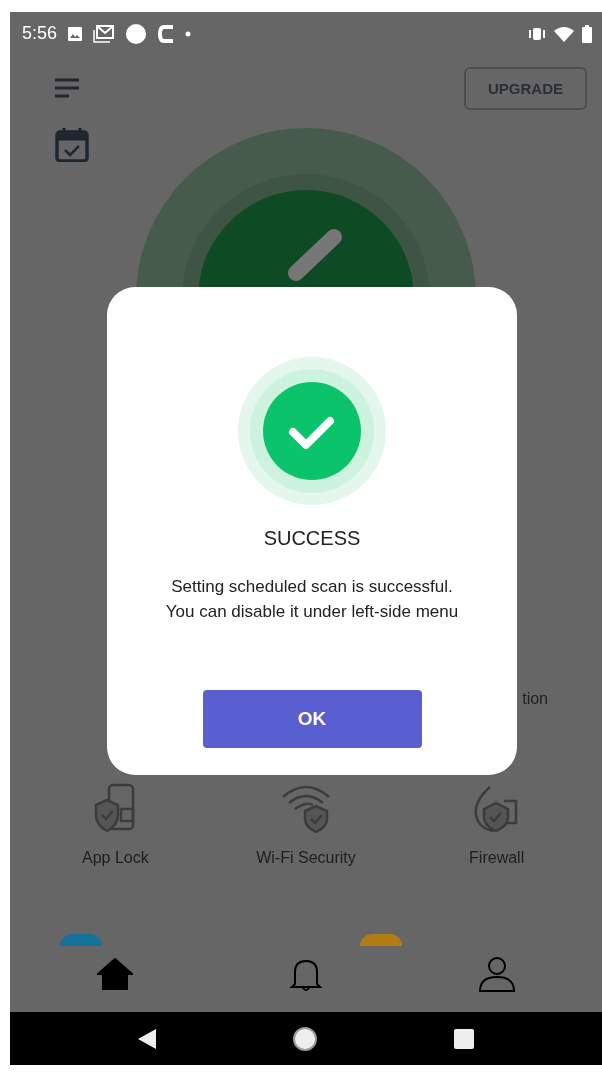 The height and width of the screenshot is (1077, 602). I want to click on circle-icon, so click(136, 33).